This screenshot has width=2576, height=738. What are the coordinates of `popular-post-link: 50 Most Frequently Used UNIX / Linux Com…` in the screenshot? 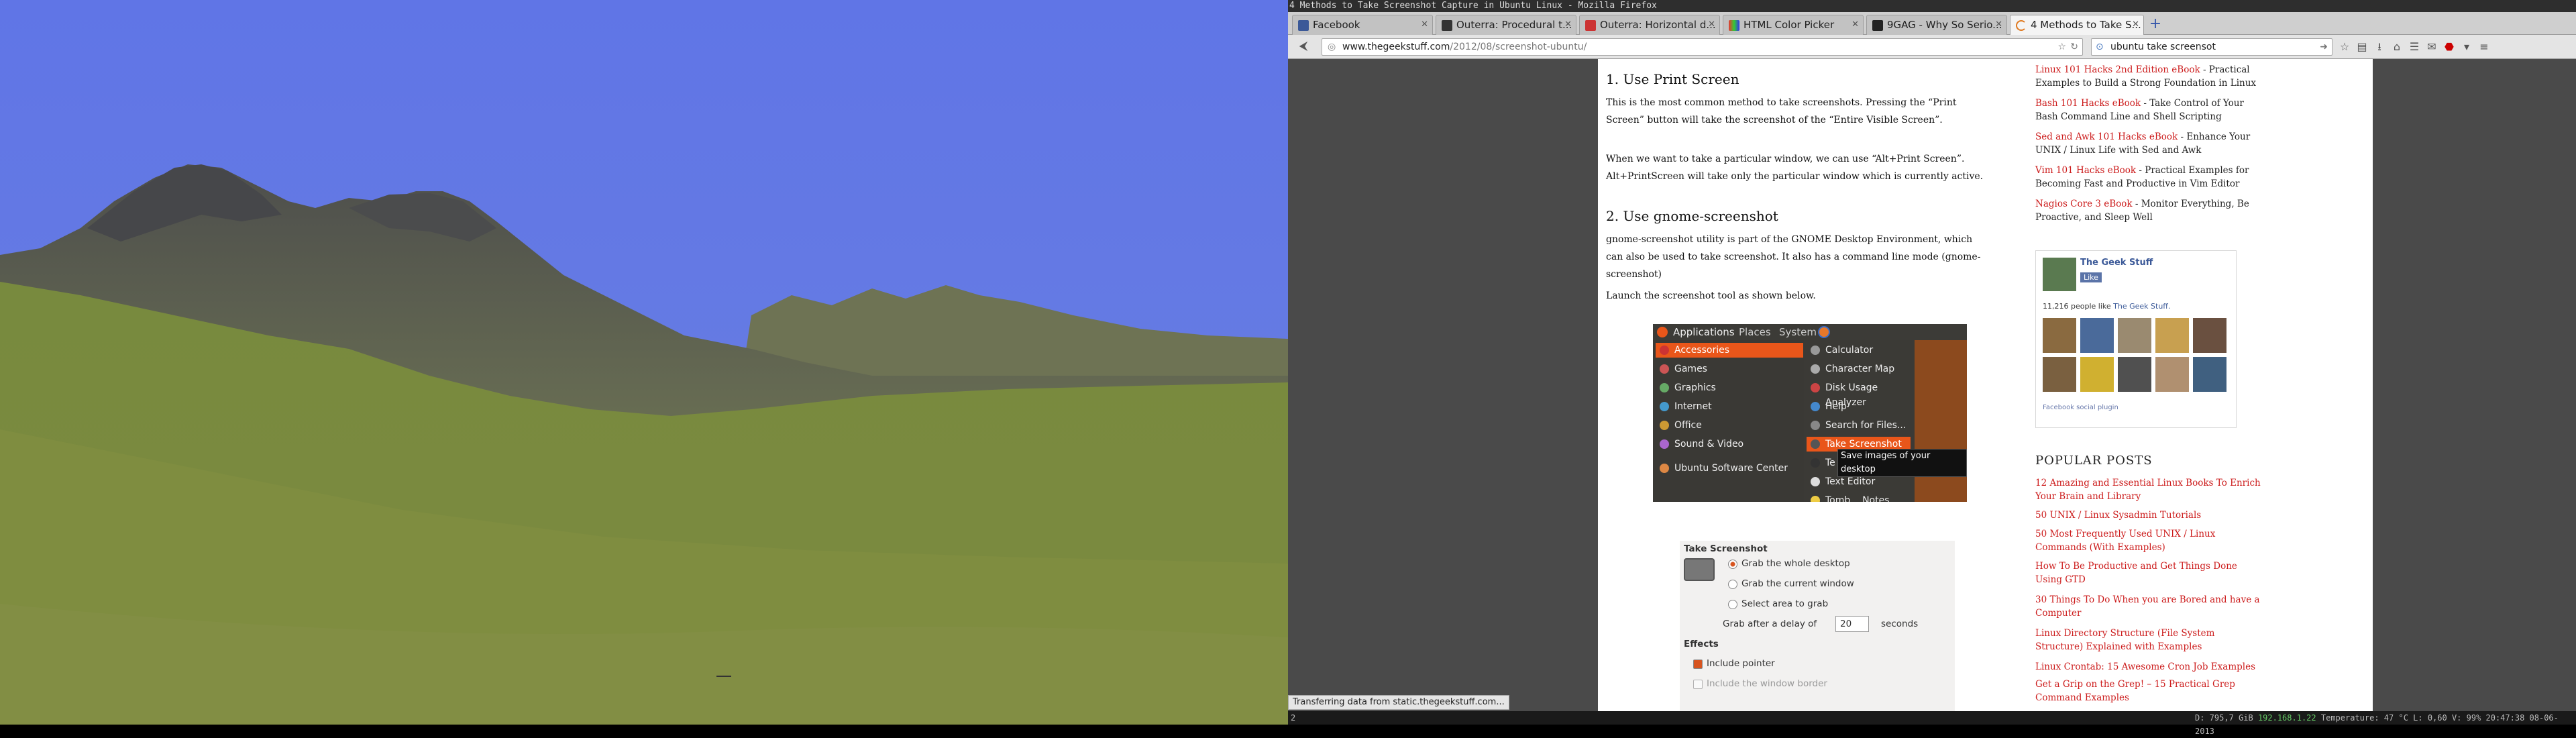 It's located at (2125, 541).